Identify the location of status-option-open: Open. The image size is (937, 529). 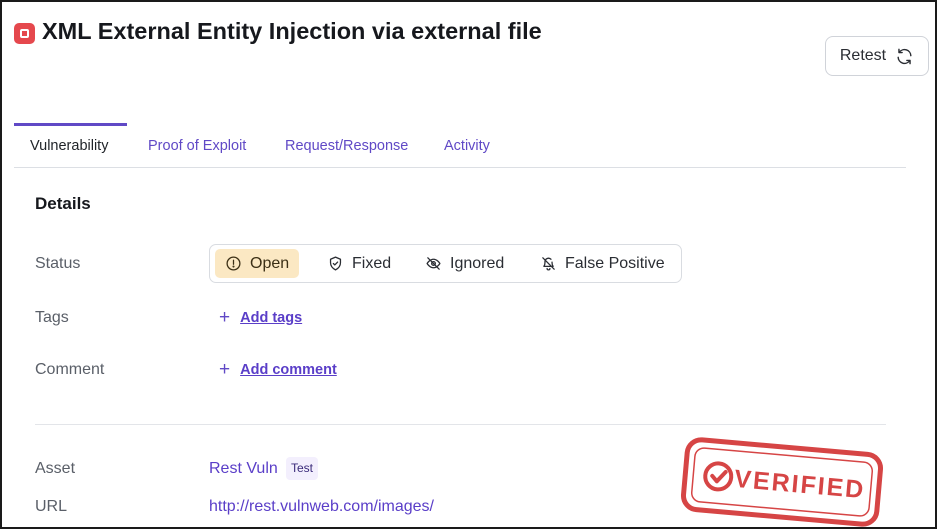
(257, 263).